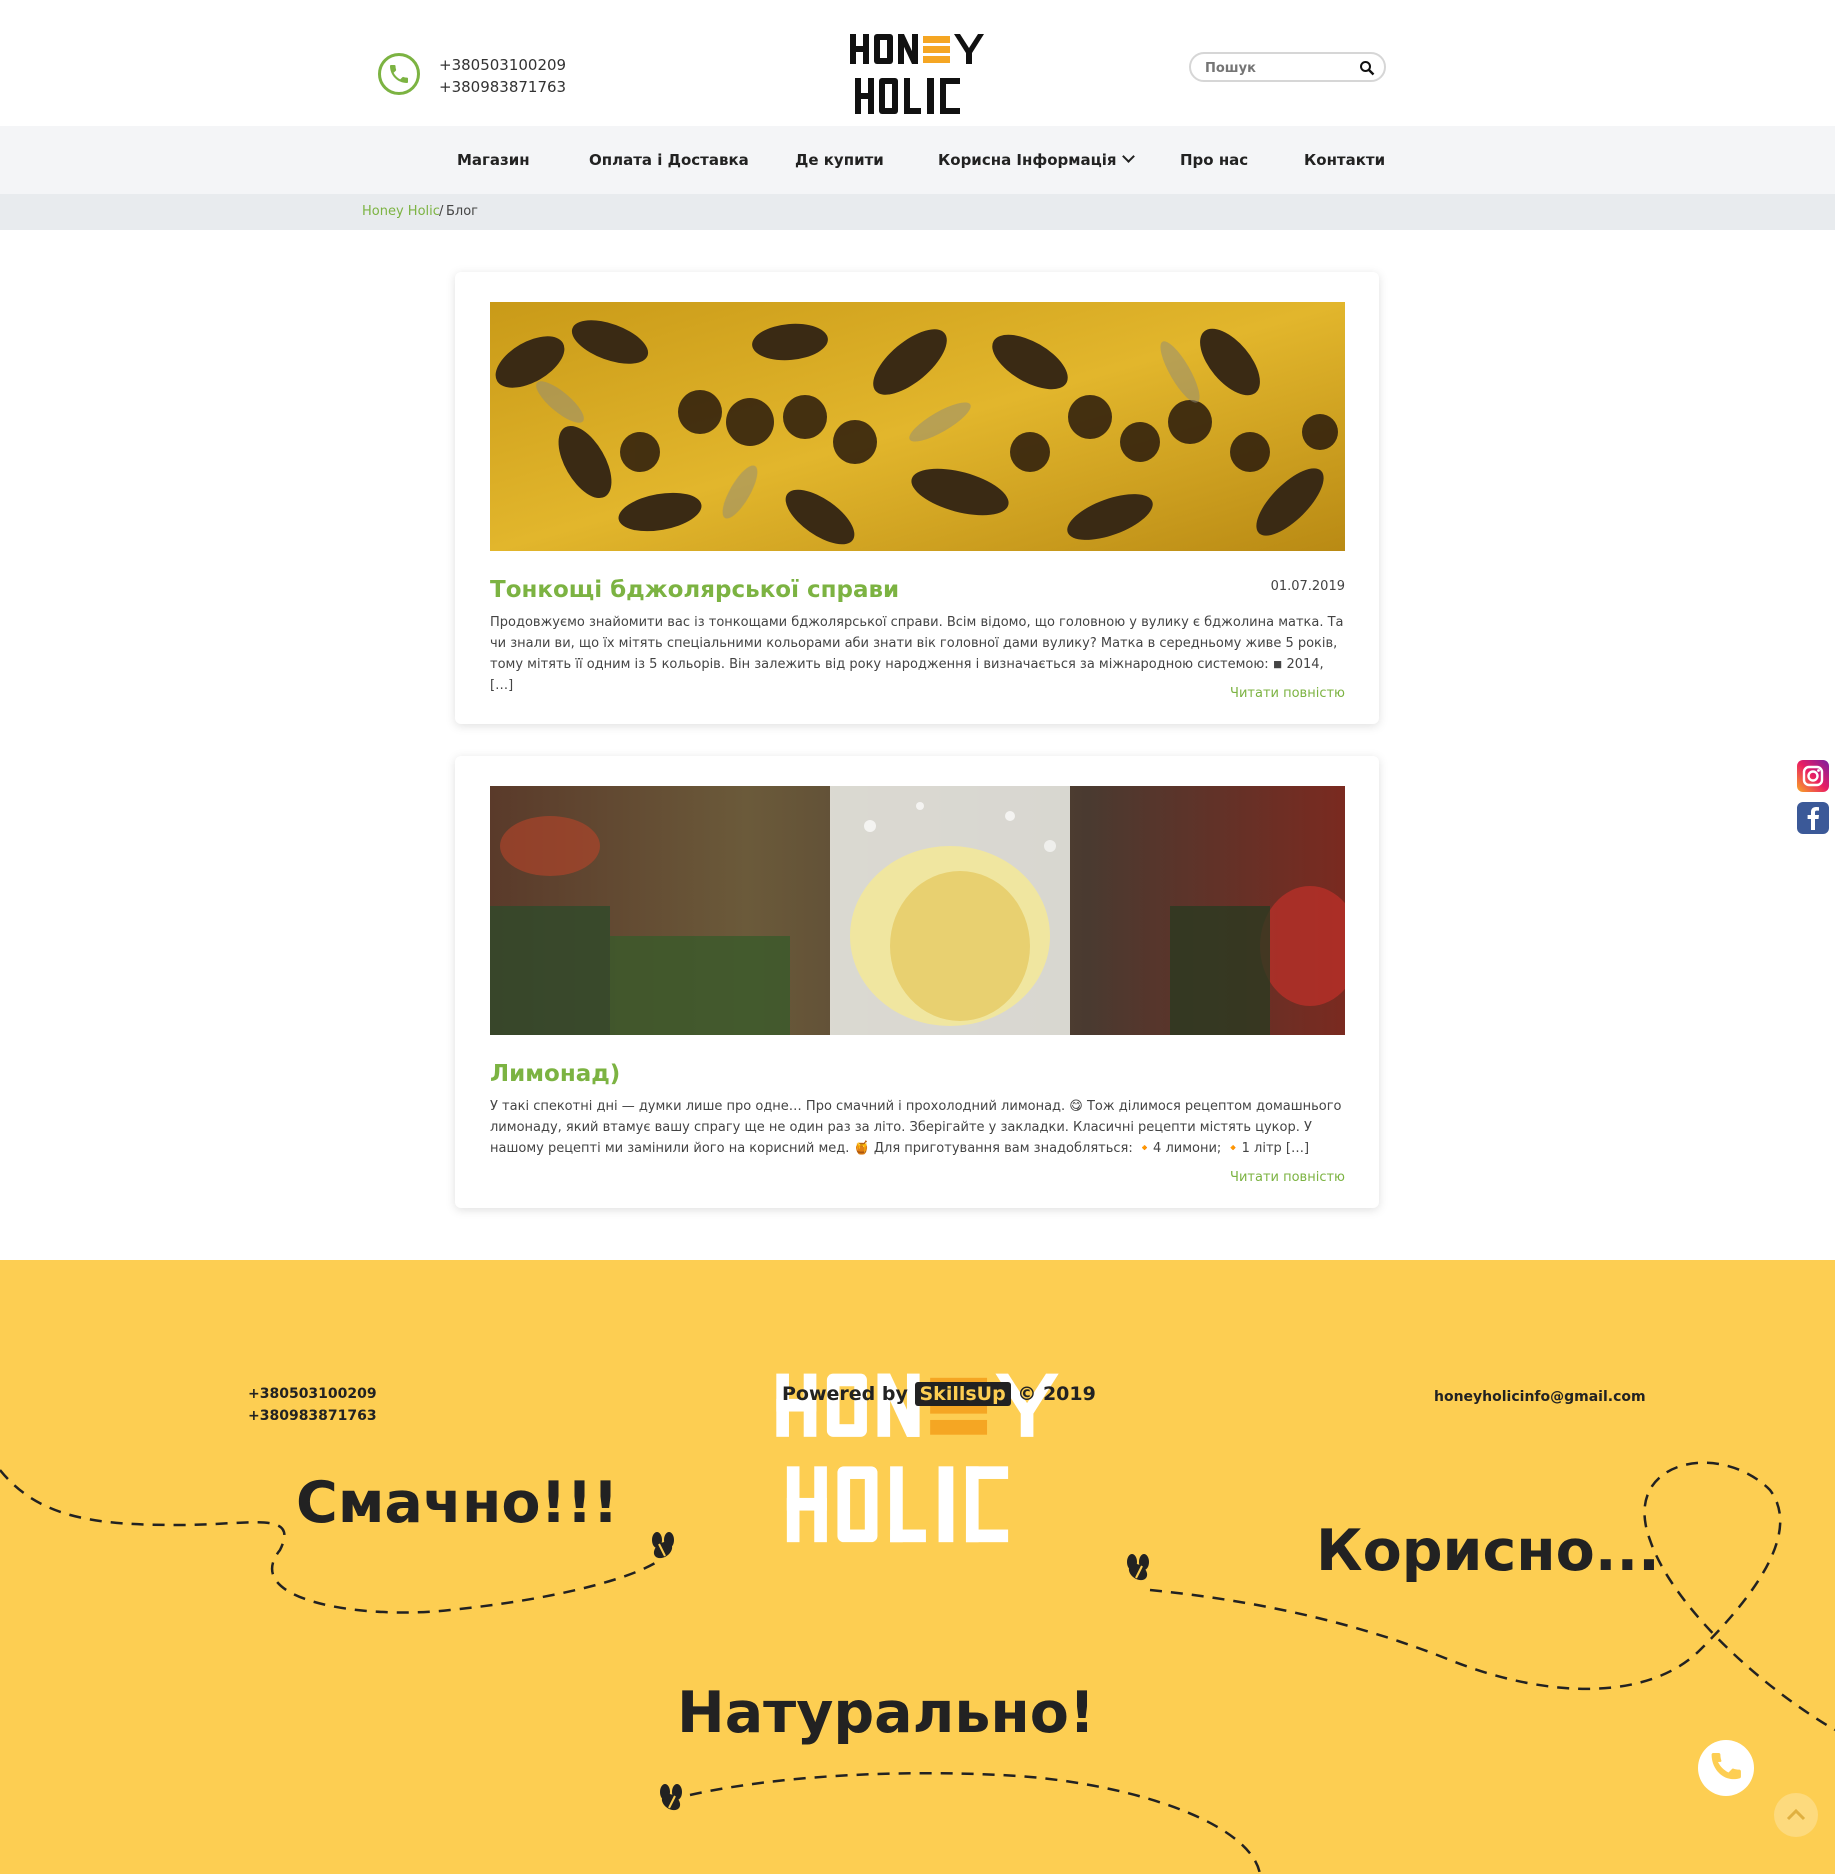  I want to click on call-button, so click(1726, 1768).